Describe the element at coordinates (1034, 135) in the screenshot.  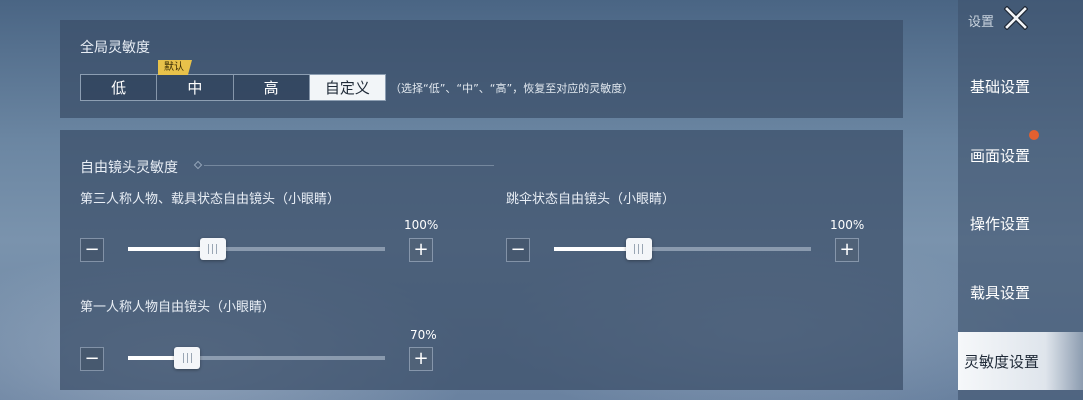
I see `notification-dot` at that location.